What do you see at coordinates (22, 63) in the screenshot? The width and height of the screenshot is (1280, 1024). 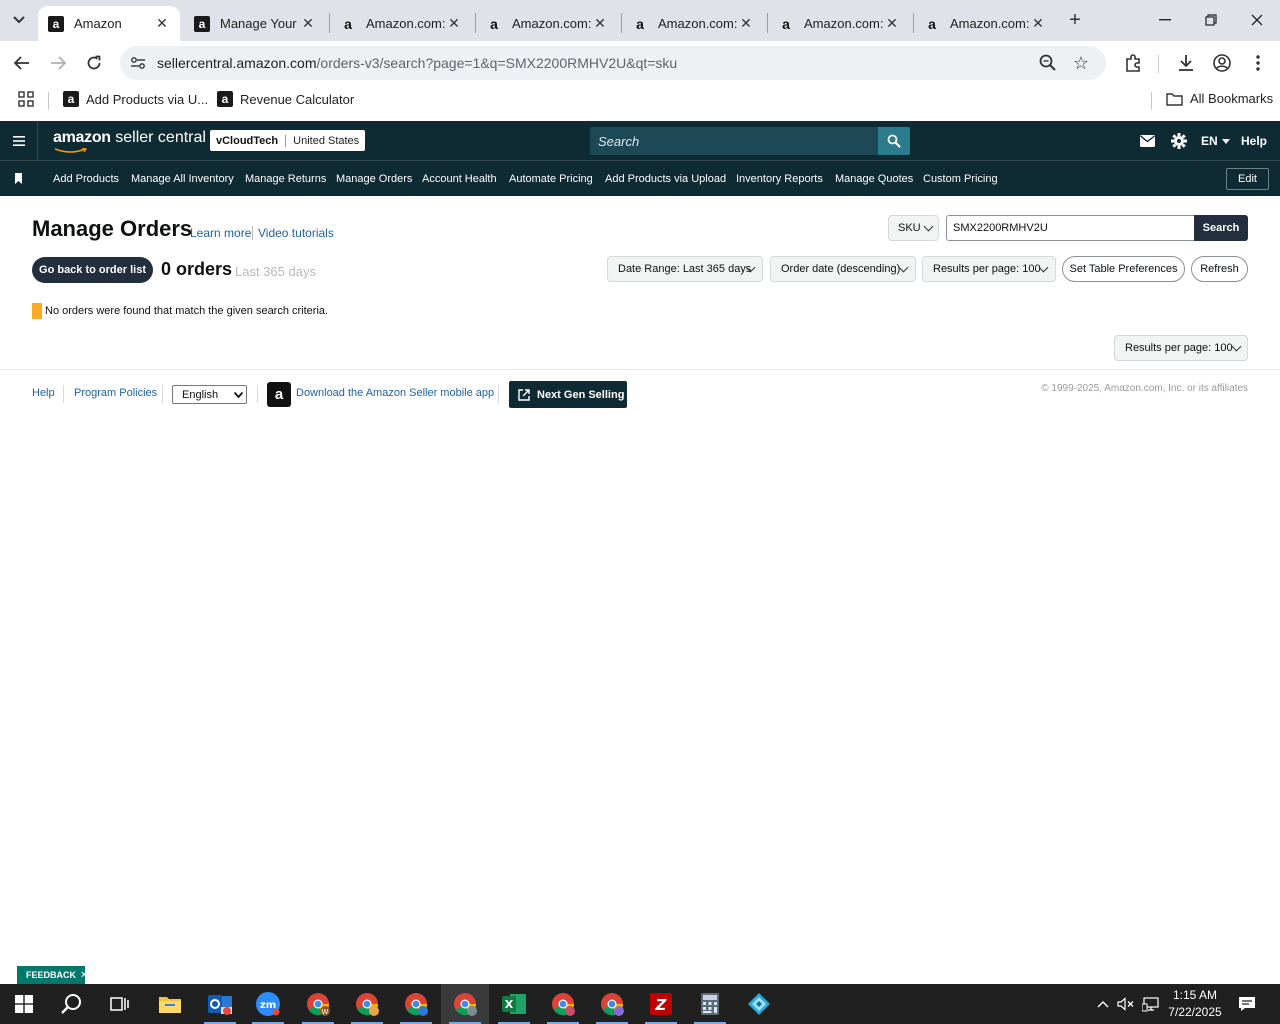 I see `back-button` at bounding box center [22, 63].